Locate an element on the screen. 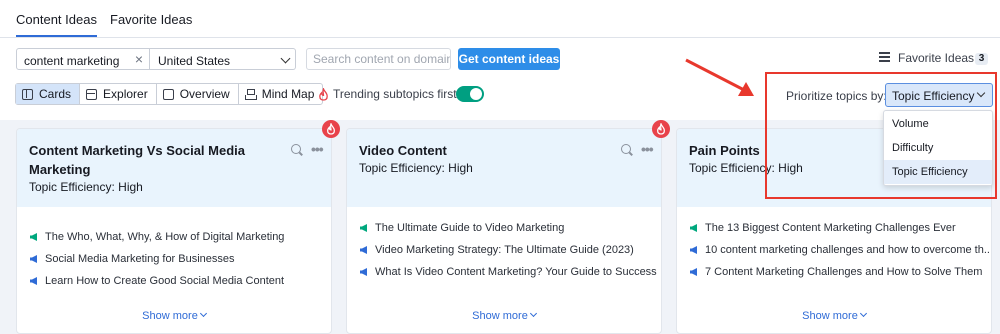  list-item: The Ultimate Guide to Video Marketing is located at coordinates (508, 228).